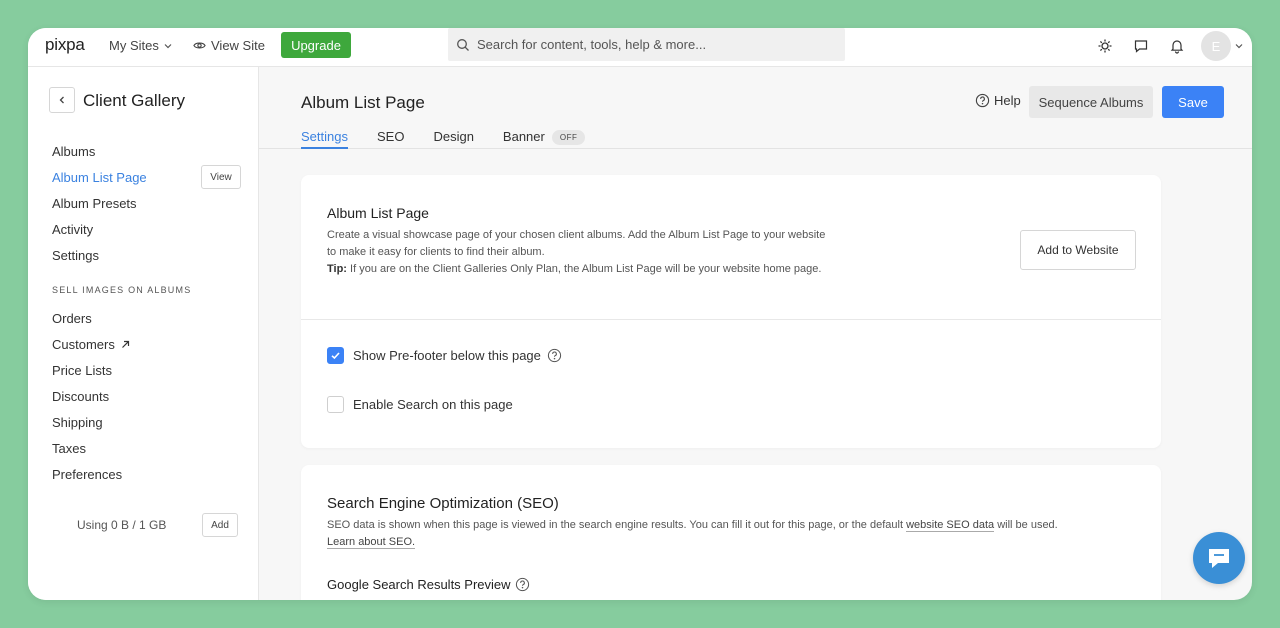 This screenshot has height=628, width=1280. I want to click on customers-label: Customers, so click(83, 344).